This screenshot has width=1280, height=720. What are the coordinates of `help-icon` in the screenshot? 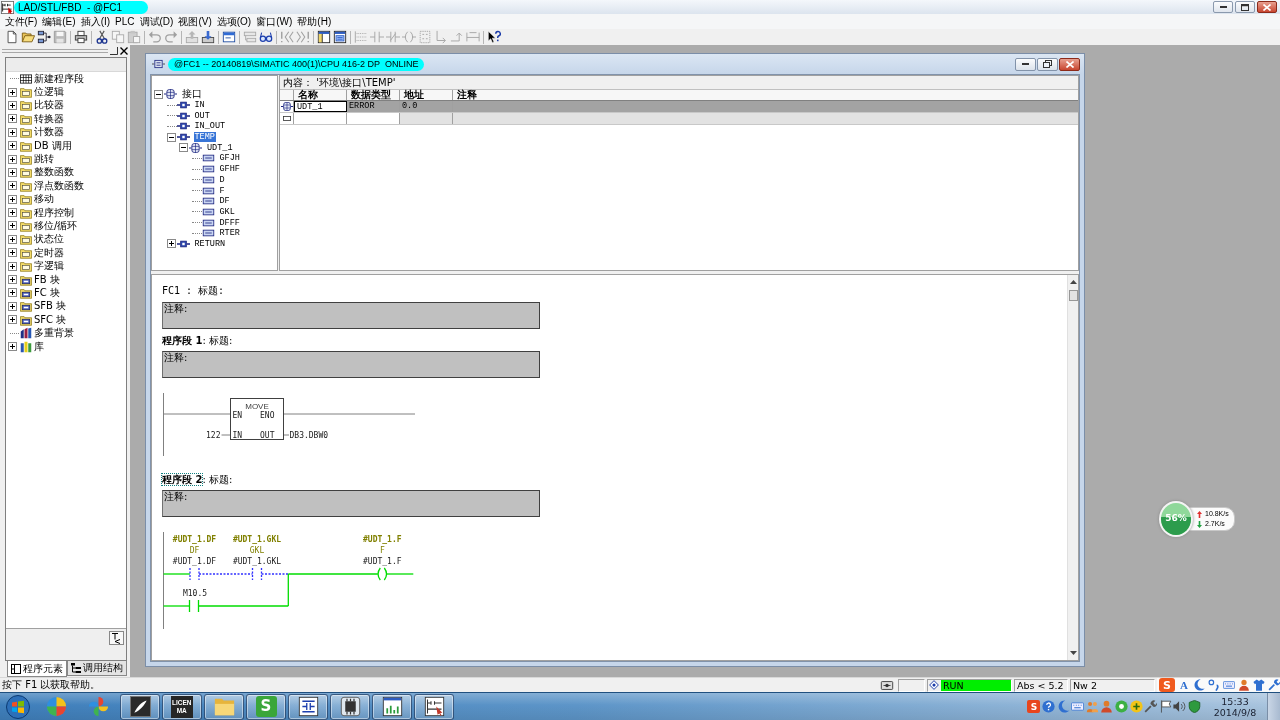 It's located at (494, 37).